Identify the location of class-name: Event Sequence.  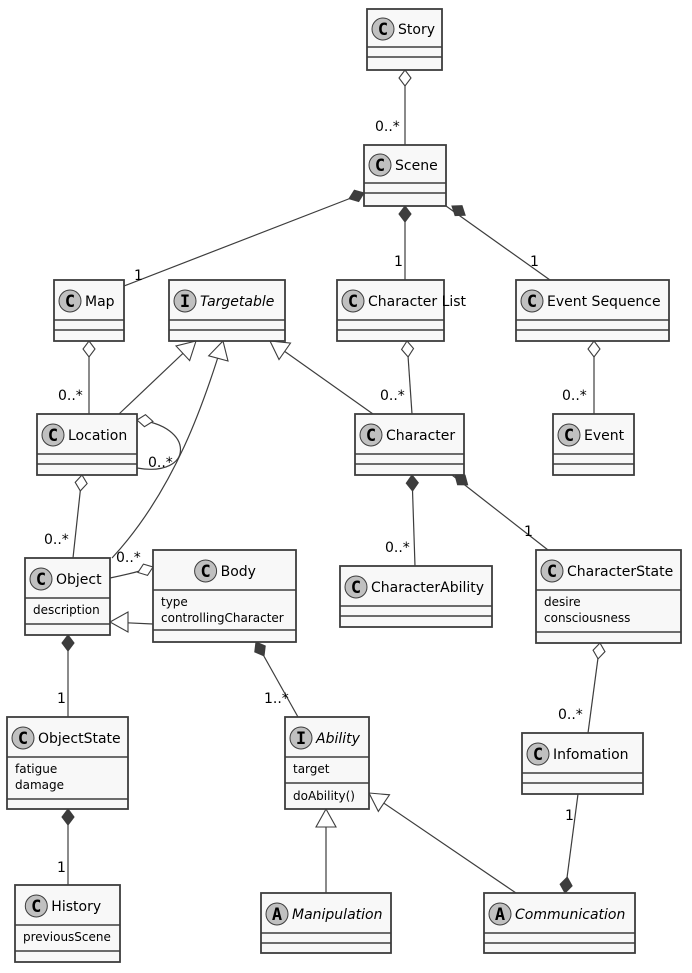
(604, 302).